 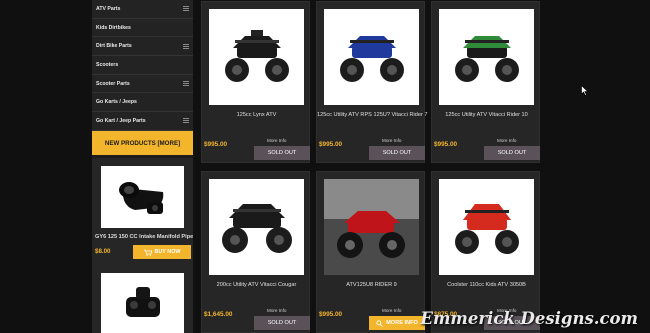 I want to click on sidebar-item-atv-parts: ATV Parts, so click(x=142, y=9).